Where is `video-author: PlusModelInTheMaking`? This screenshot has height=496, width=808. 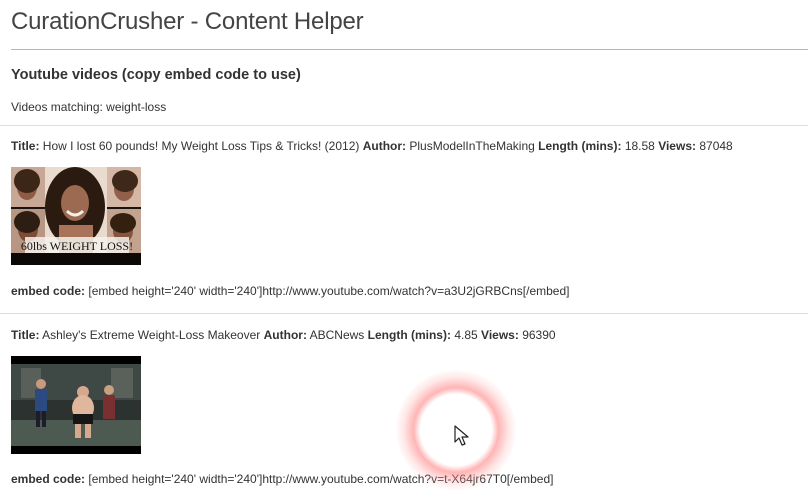
video-author: PlusModelInTheMaking is located at coordinates (472, 146).